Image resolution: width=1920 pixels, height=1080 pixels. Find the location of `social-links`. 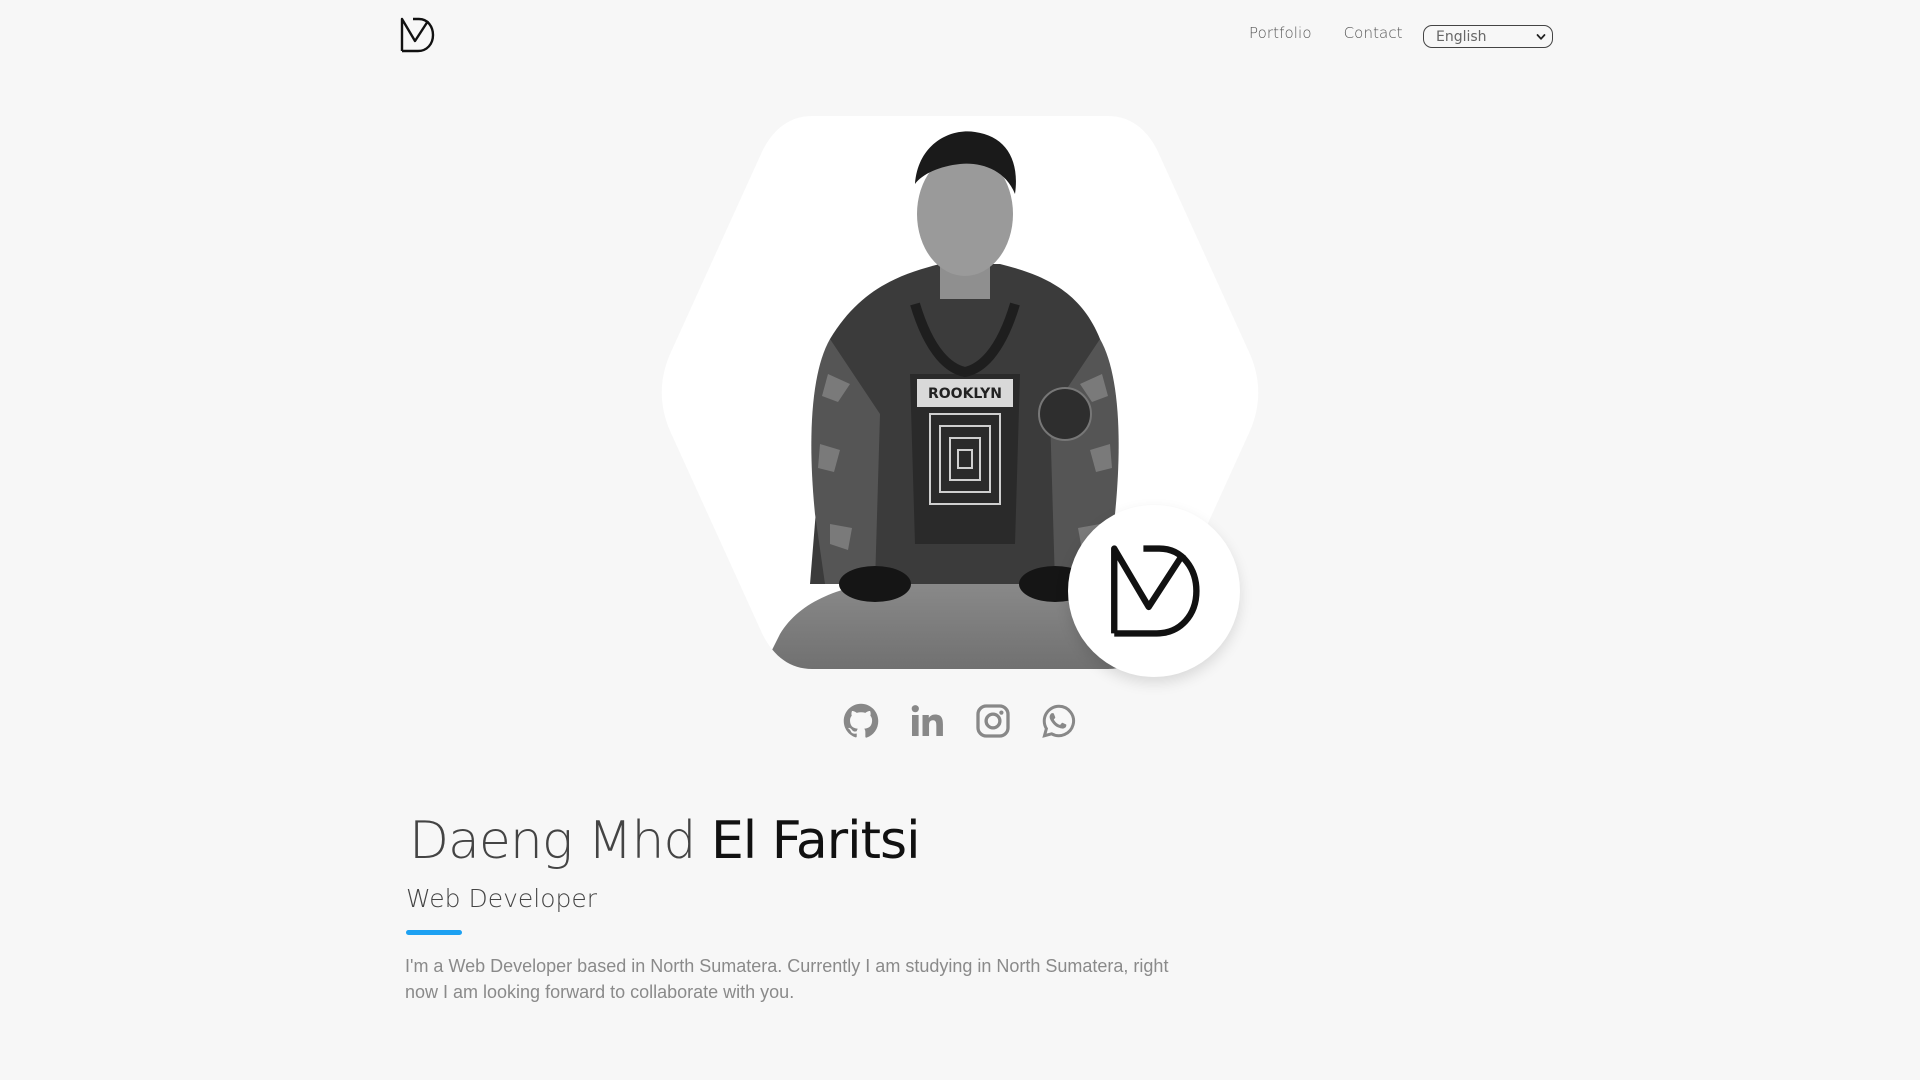

social-links is located at coordinates (960, 721).